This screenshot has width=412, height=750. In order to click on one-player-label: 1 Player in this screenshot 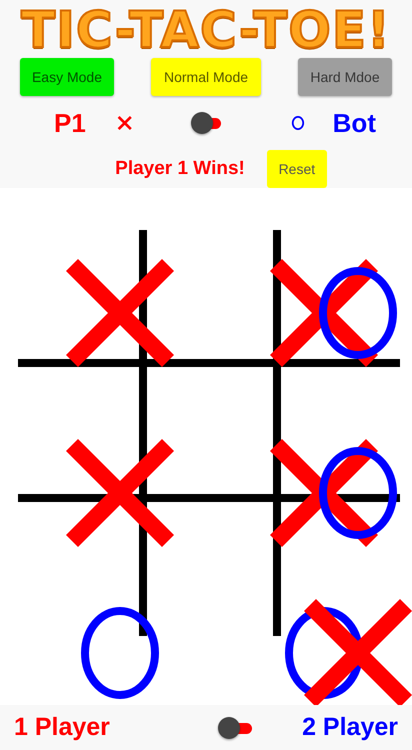, I will do `click(62, 727)`.